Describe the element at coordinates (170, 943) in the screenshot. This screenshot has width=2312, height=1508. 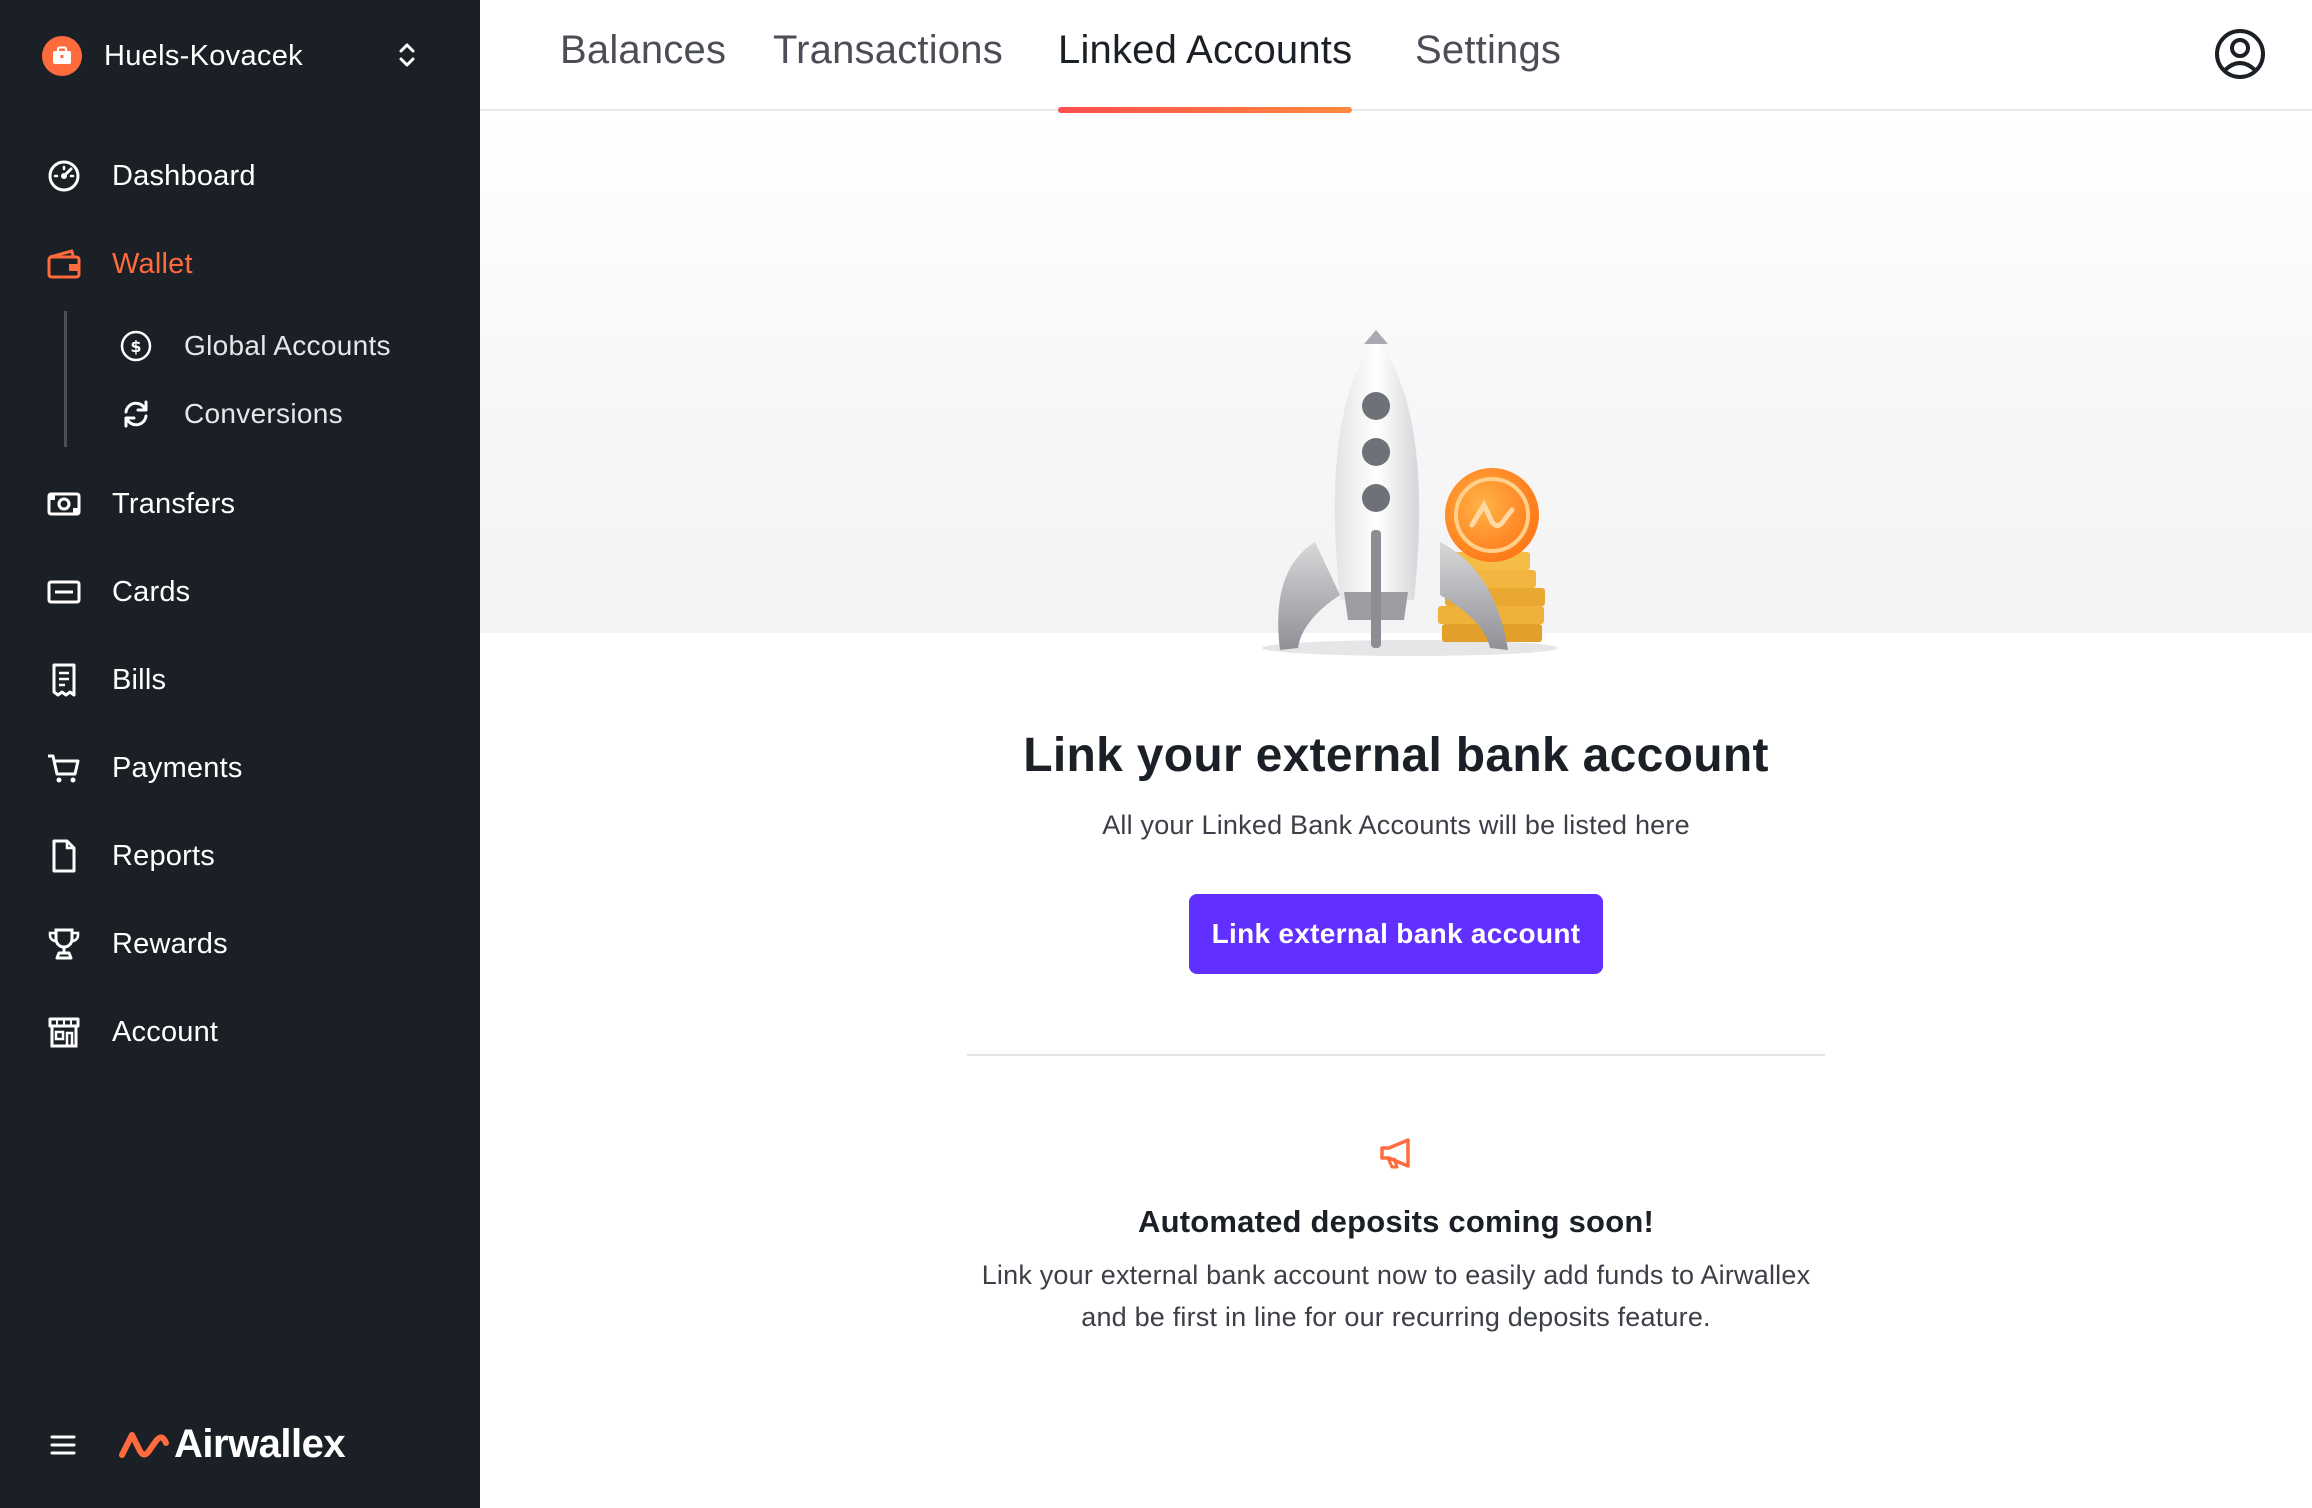
I see `sidebar-item-label: Rewards` at that location.